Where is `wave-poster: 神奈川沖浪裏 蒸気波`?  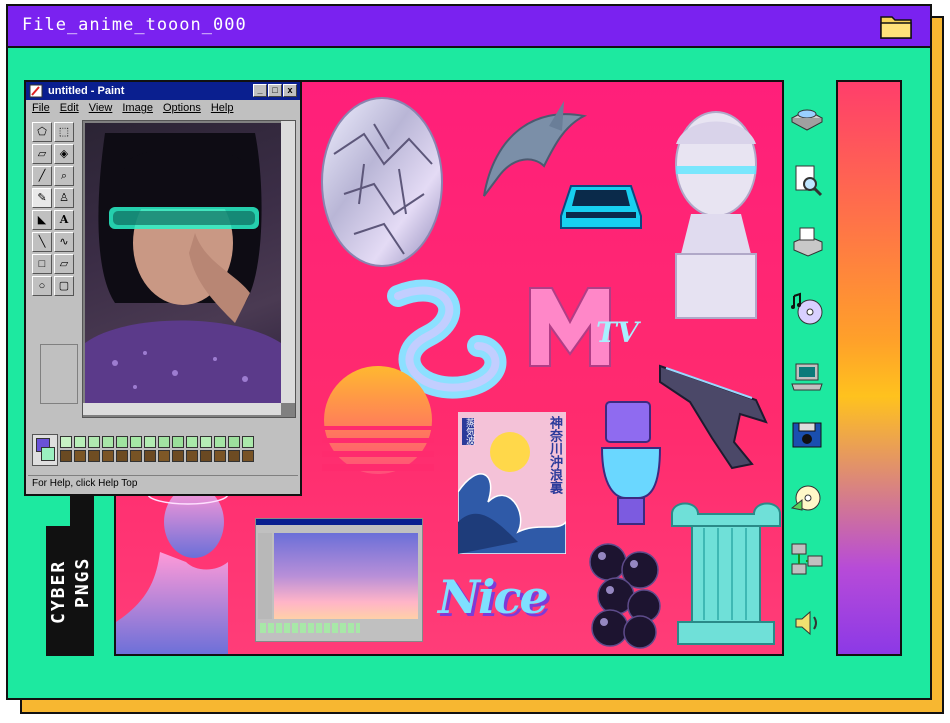 wave-poster: 神奈川沖浪裏 蒸気波 is located at coordinates (512, 483).